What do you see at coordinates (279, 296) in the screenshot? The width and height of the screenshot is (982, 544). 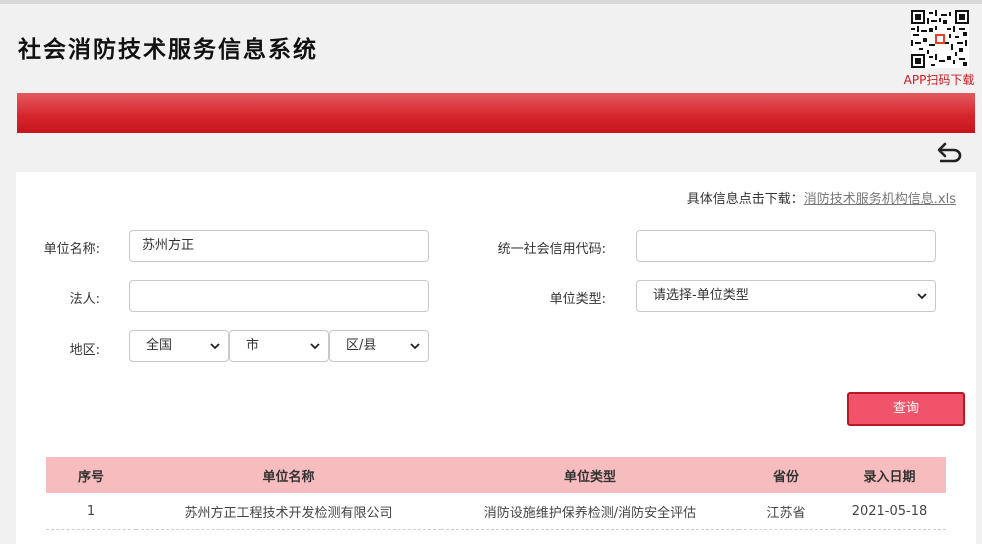 I see `legal-person-input` at bounding box center [279, 296].